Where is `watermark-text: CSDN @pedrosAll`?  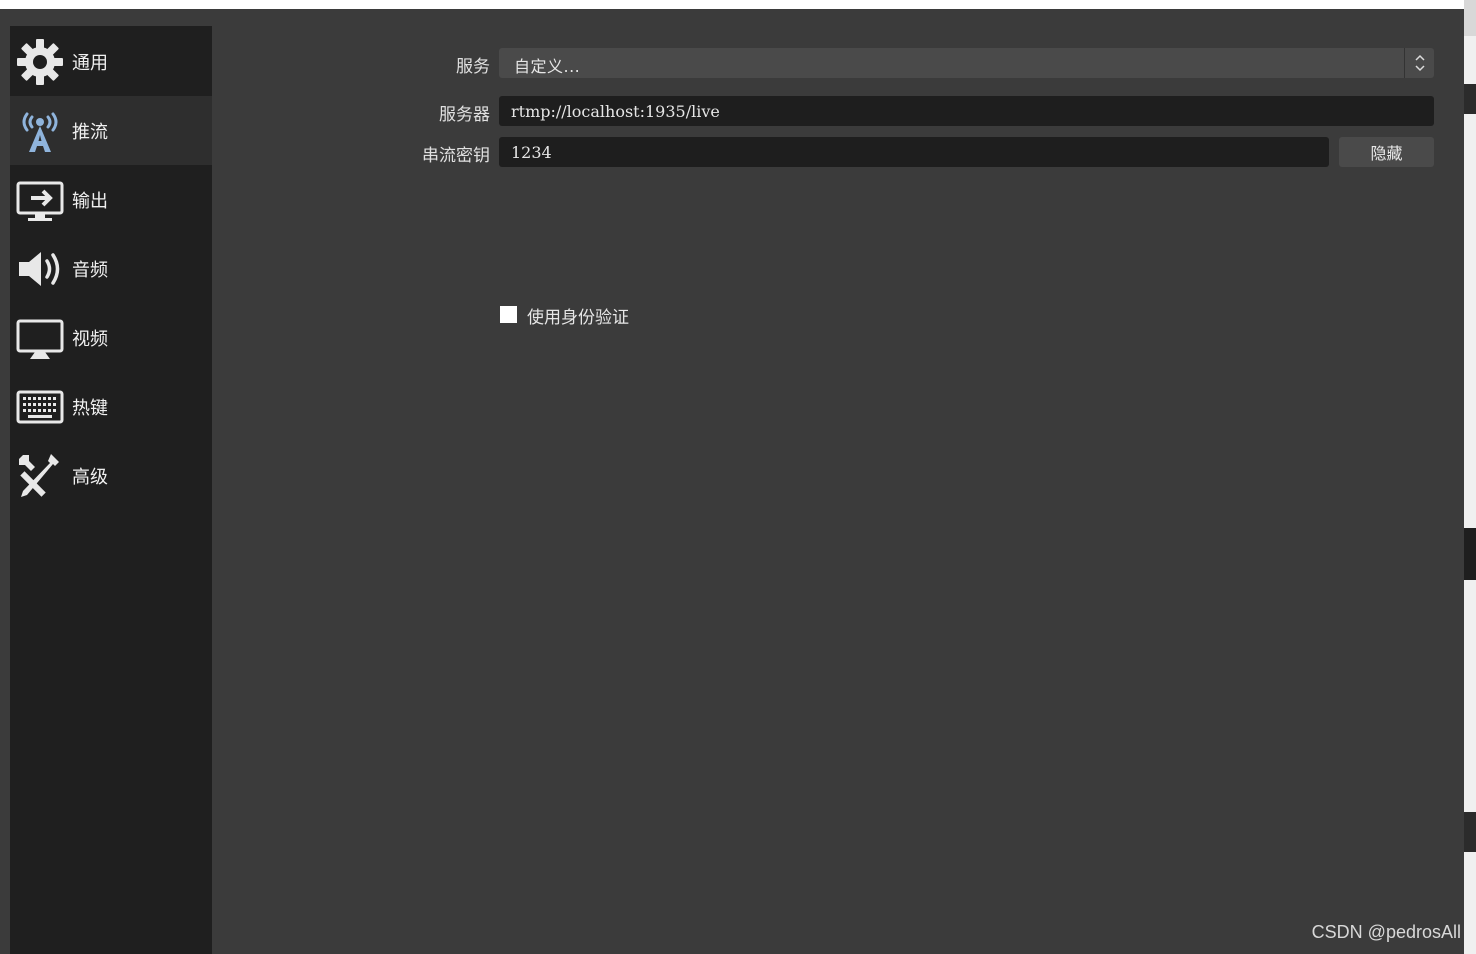 watermark-text: CSDN @pedrosAll is located at coordinates (1386, 932).